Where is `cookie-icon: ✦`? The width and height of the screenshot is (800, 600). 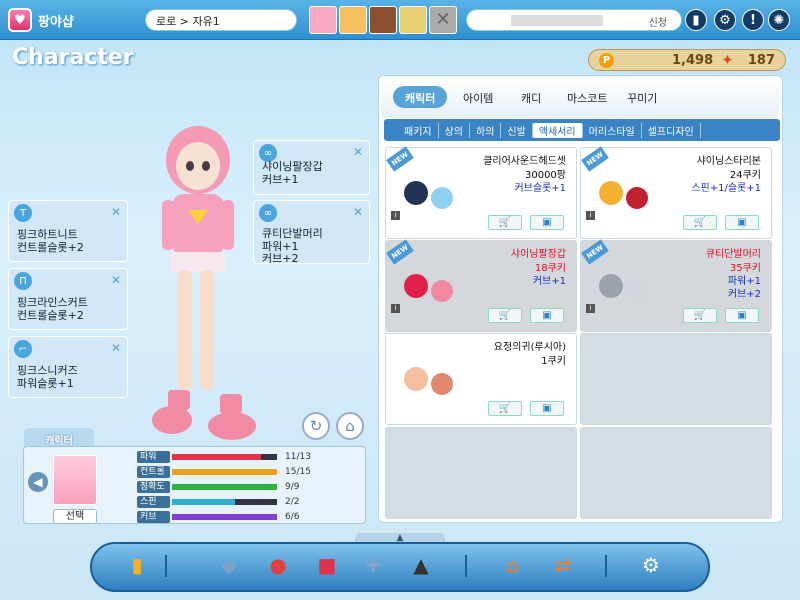
cookie-icon: ✦ is located at coordinates (727, 60).